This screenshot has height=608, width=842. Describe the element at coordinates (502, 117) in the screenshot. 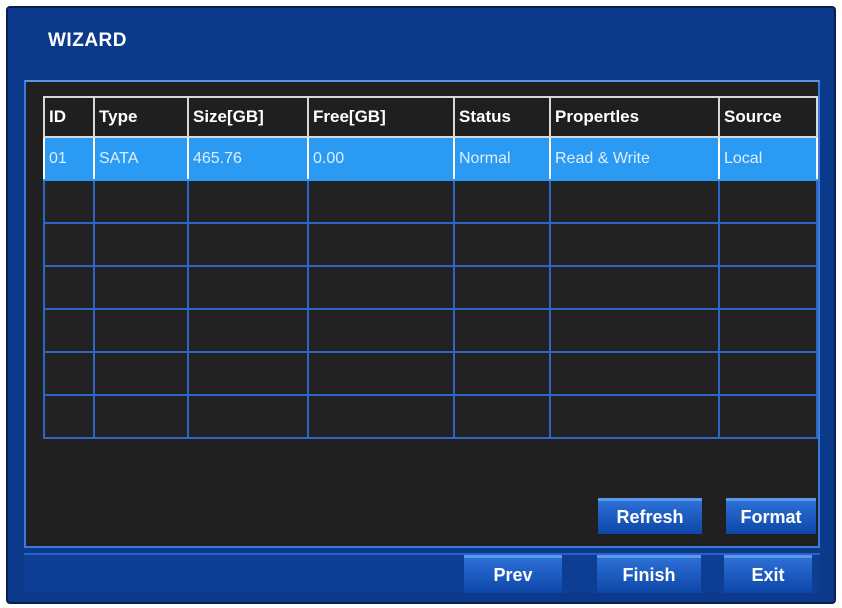

I see `header-status: Status` at that location.